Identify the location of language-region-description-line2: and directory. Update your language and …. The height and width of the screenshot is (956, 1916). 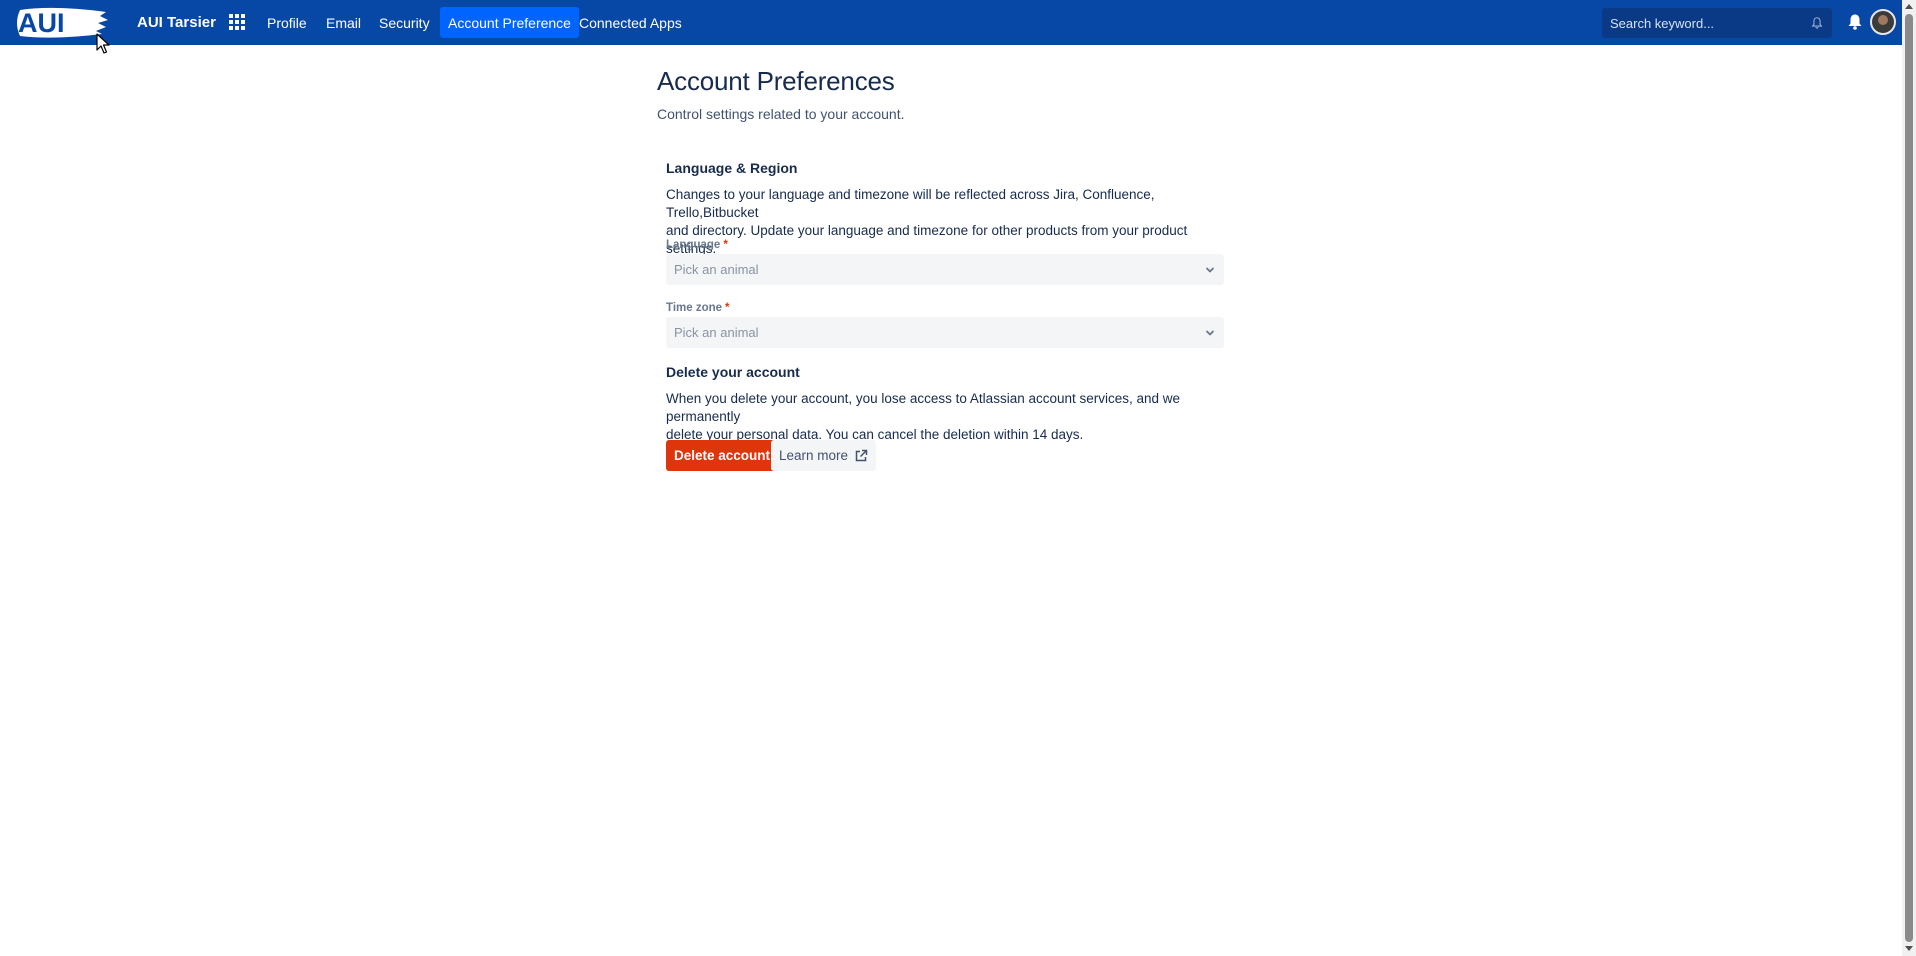
(927, 239).